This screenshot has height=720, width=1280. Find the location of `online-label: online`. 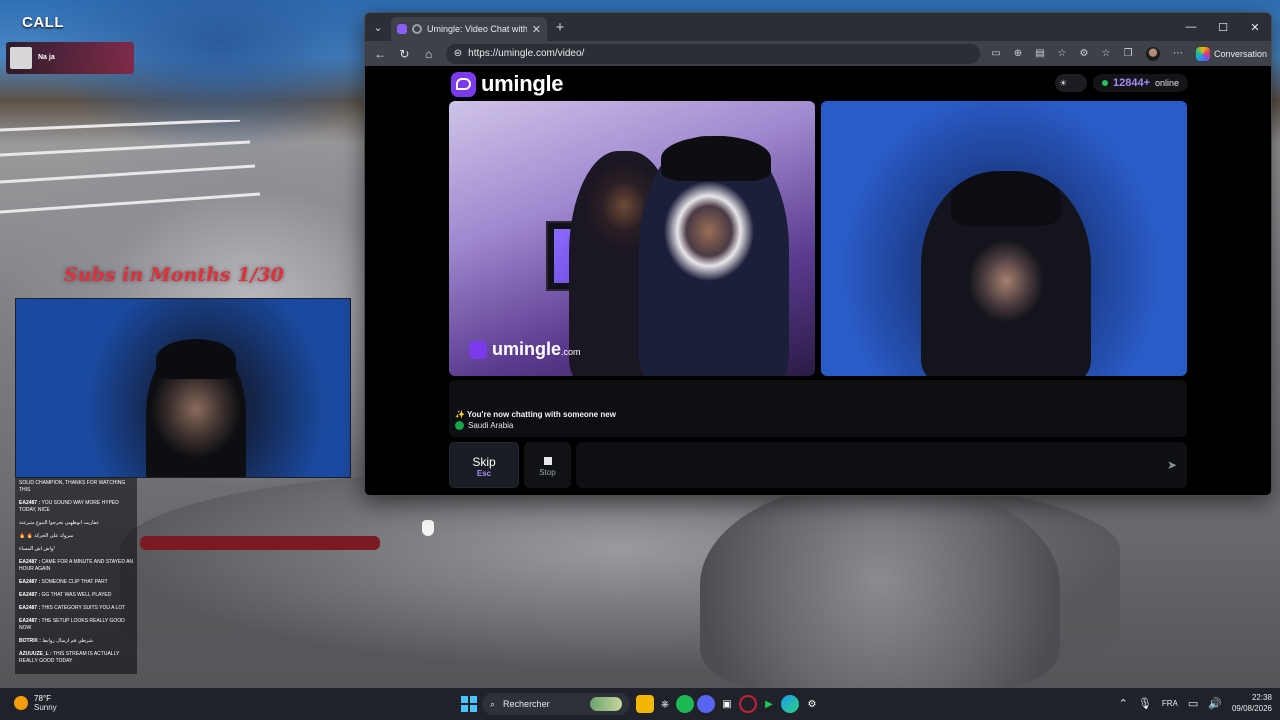

online-label: online is located at coordinates (1167, 83).